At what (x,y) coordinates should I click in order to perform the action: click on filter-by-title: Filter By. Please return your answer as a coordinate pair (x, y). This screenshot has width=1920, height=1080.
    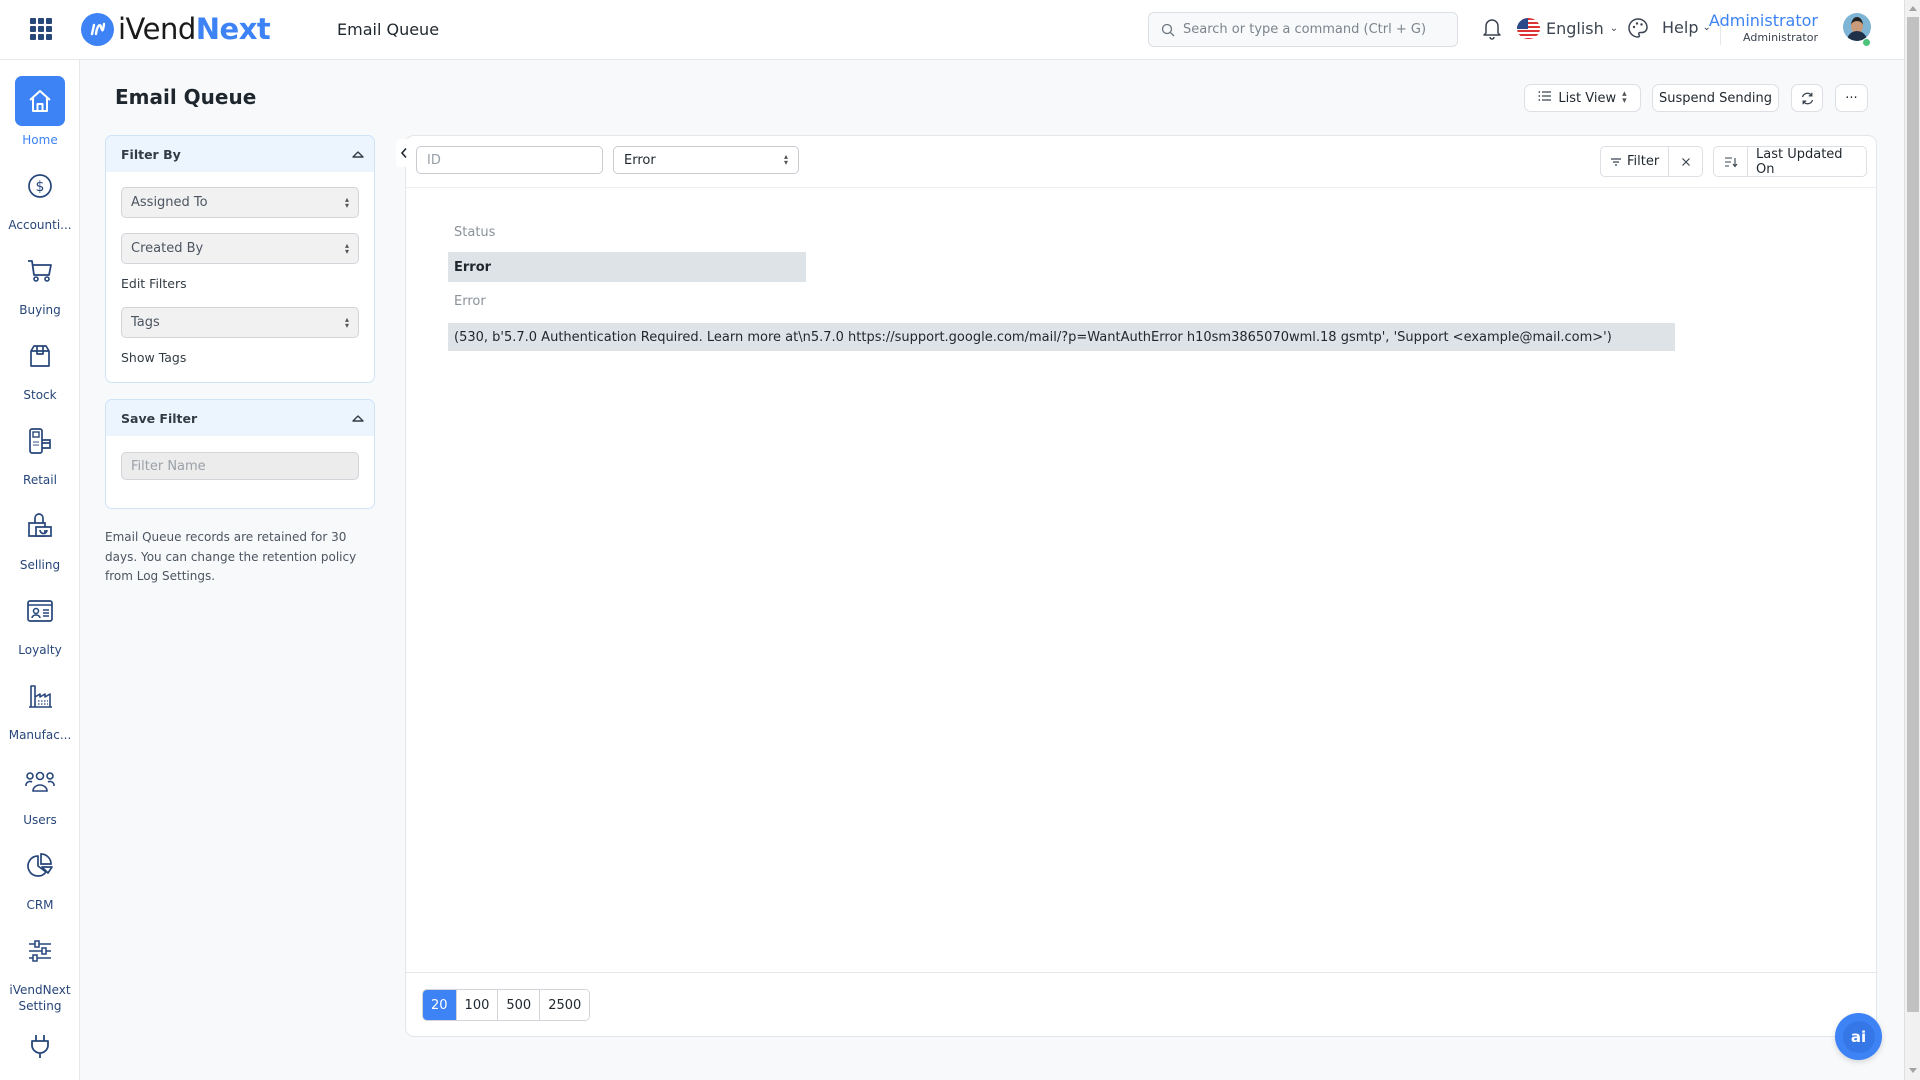
    Looking at the image, I should click on (151, 154).